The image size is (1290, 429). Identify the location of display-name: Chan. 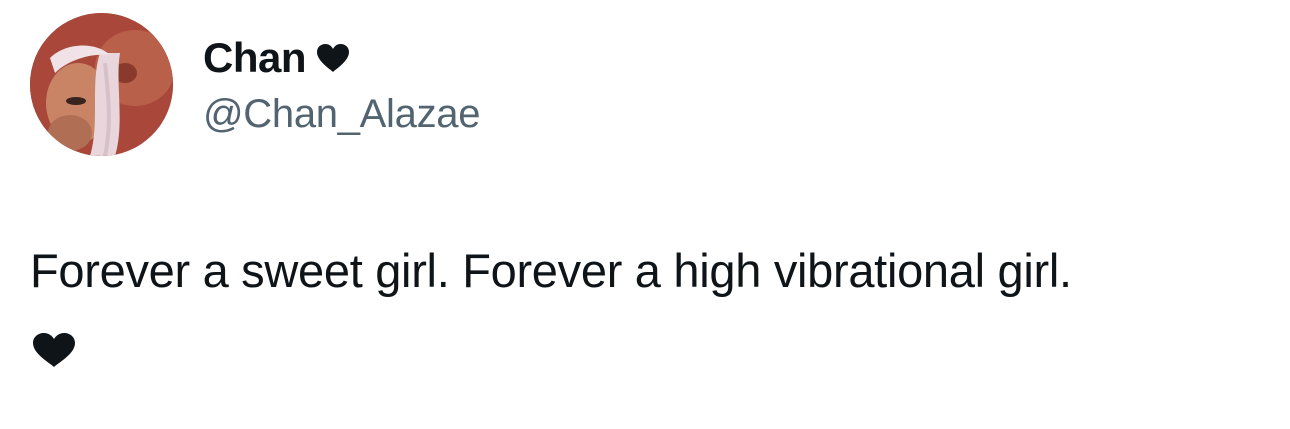
(255, 58).